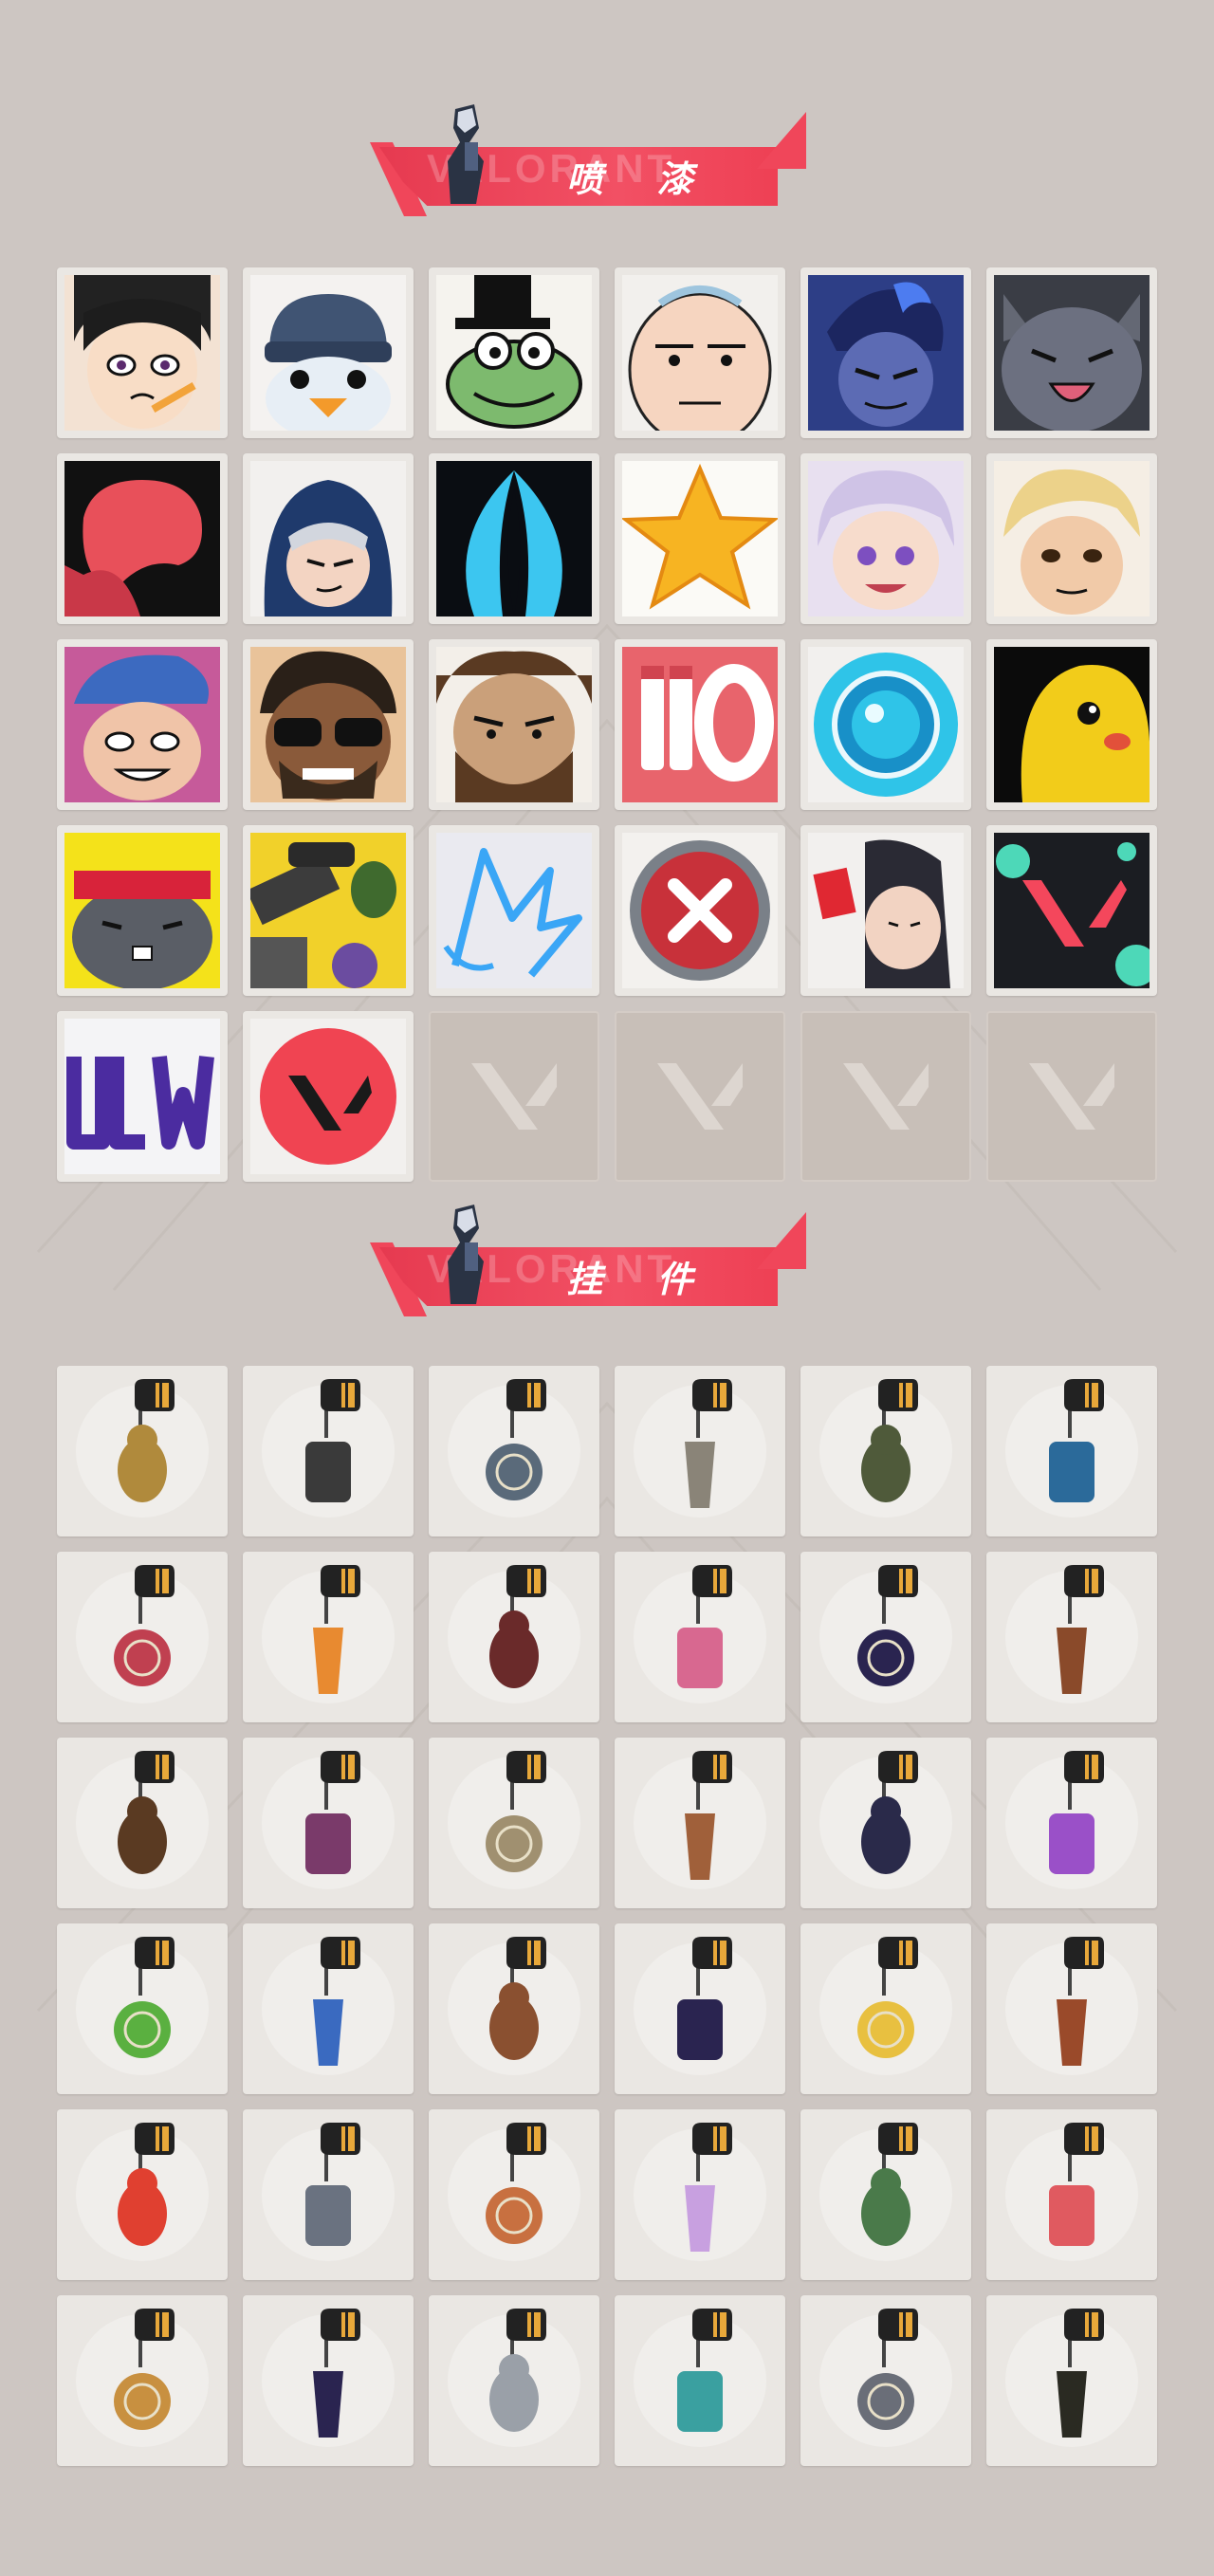 This screenshot has width=1214, height=2576. I want to click on buddy-cupcake-icon, so click(704, 1626).